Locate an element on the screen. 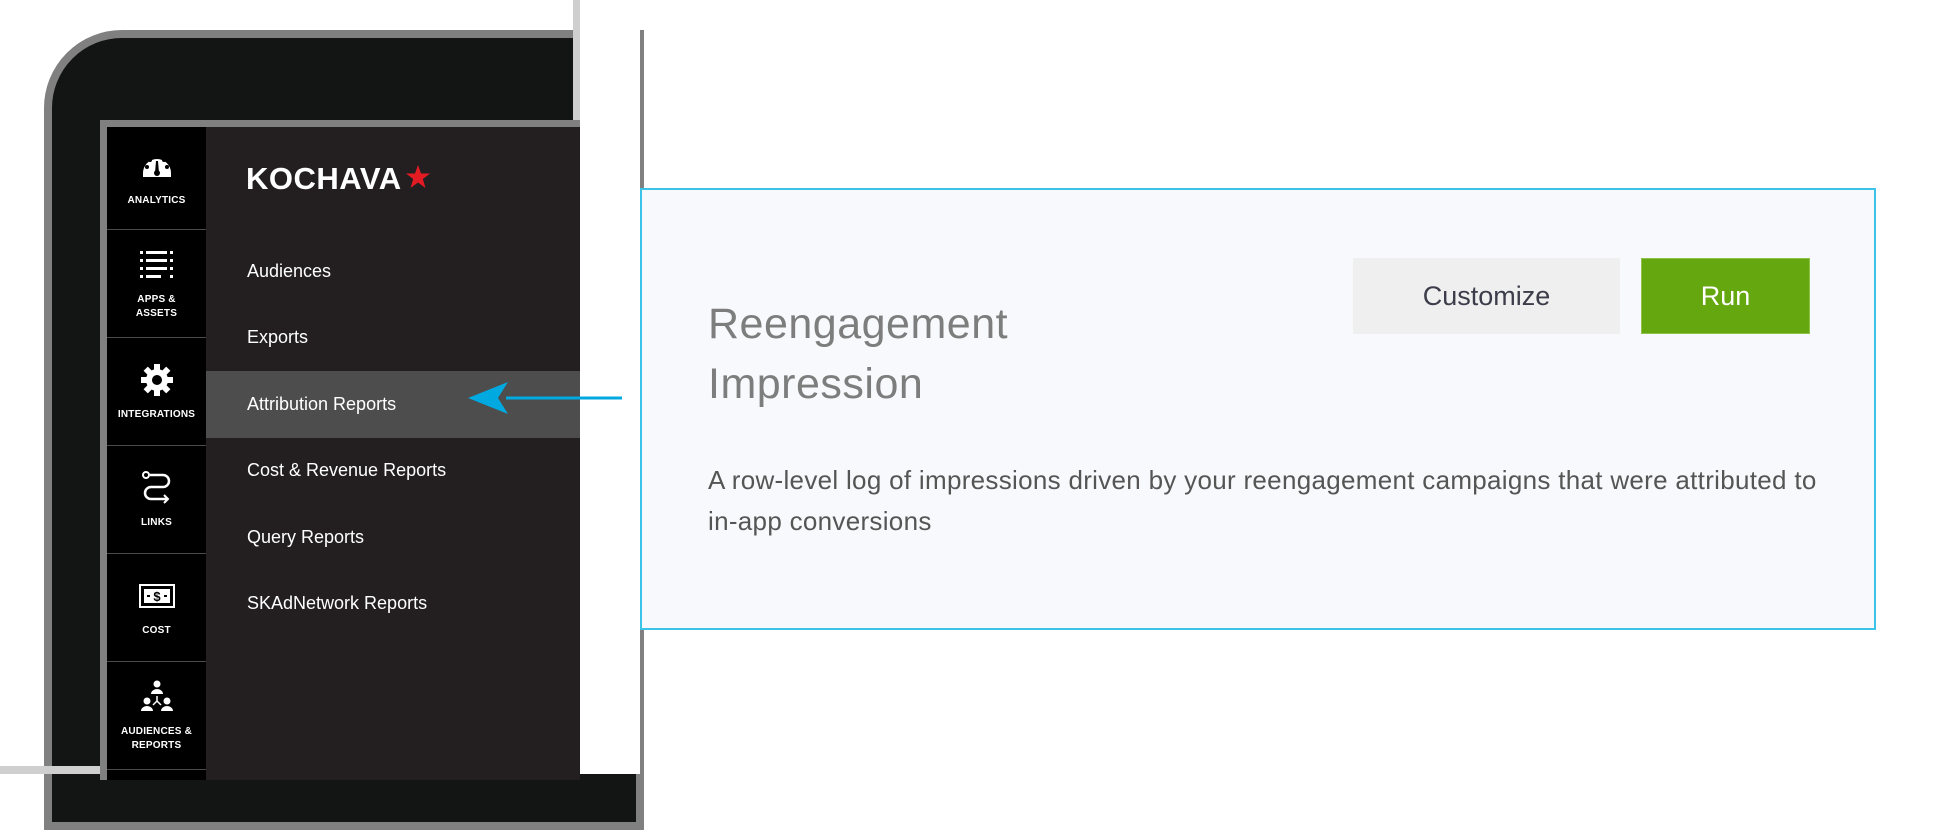 Image resolution: width=1945 pixels, height=830 pixels. star-icon is located at coordinates (418, 179).